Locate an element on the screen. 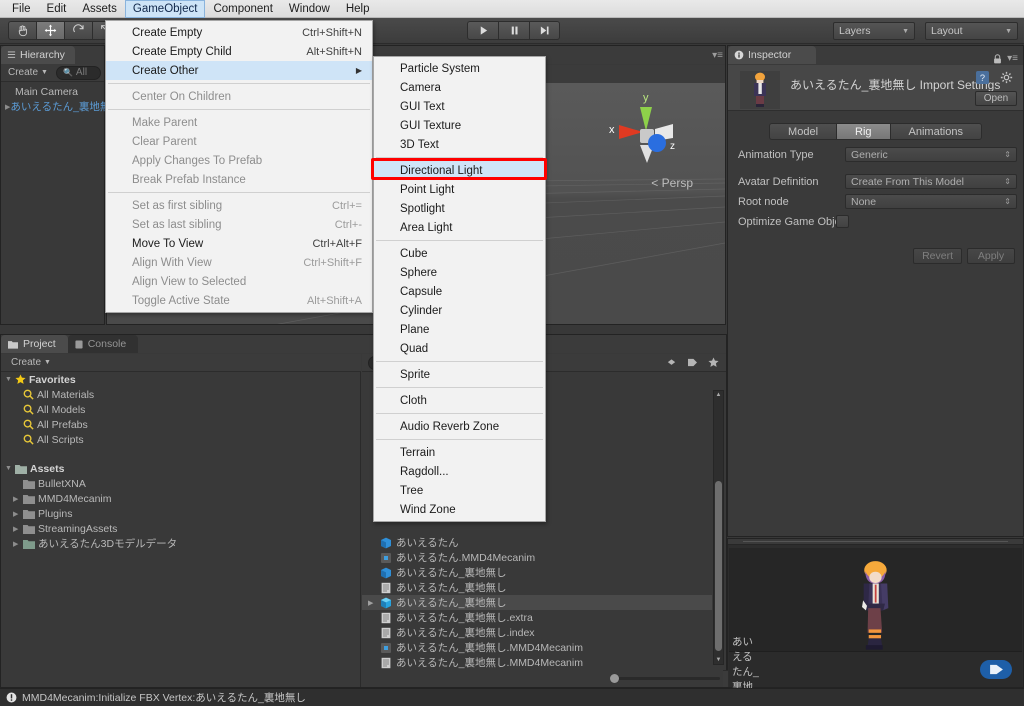 This screenshot has height=706, width=1024. menu-item-set-as-last-sibling: Set as last sibling Ctrl+- is located at coordinates (239, 224).